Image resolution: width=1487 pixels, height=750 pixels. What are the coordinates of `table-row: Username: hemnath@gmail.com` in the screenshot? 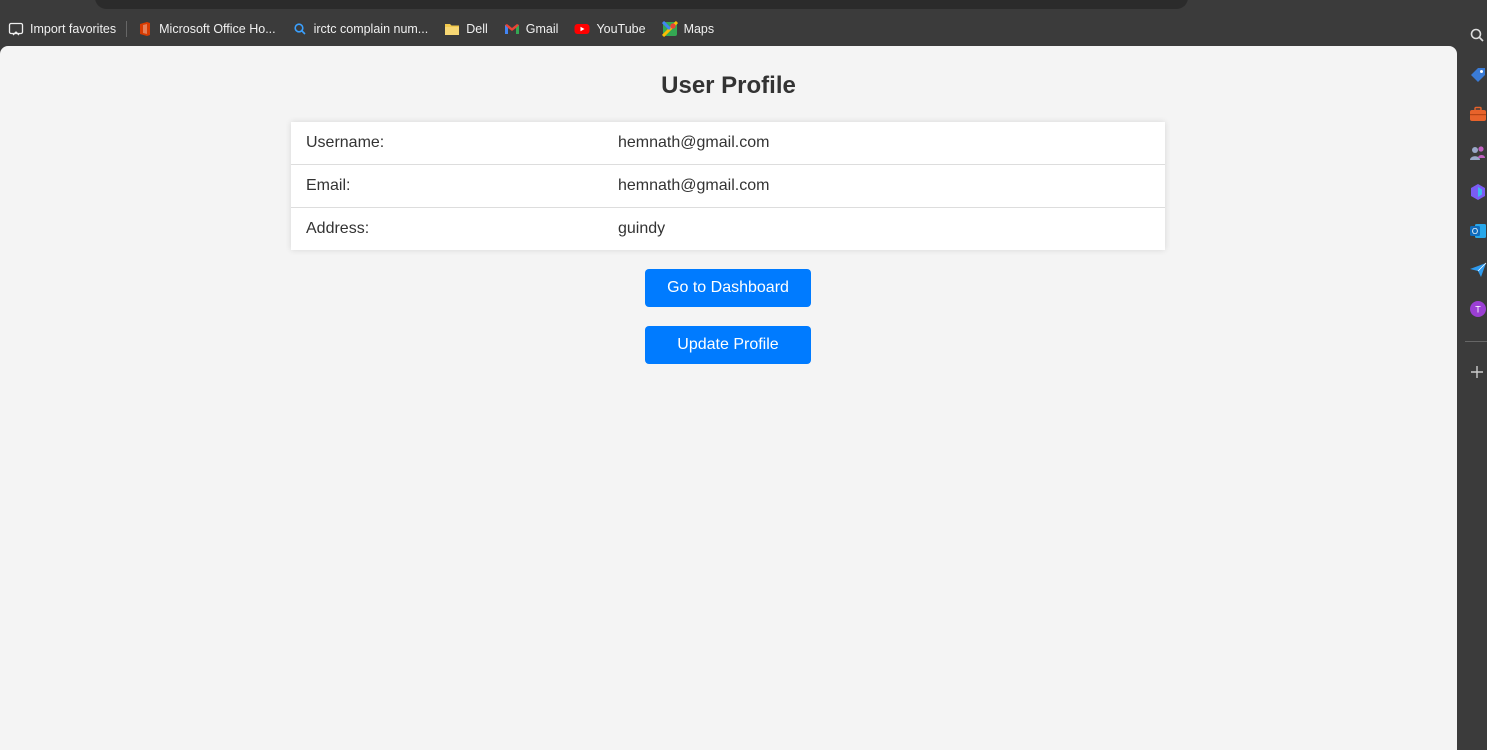 It's located at (728, 143).